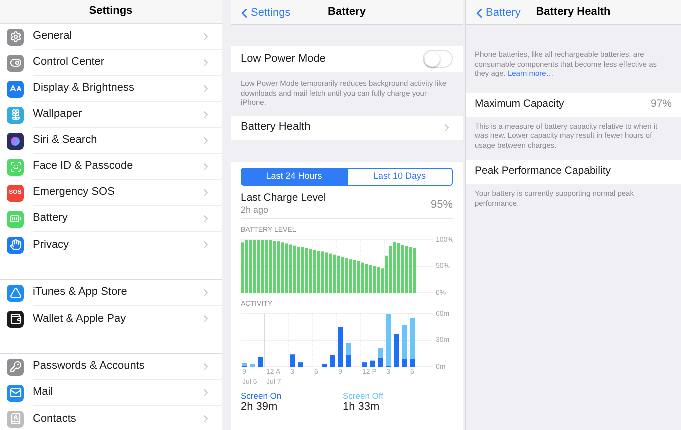  I want to click on row-label: Siri & Search, so click(65, 140).